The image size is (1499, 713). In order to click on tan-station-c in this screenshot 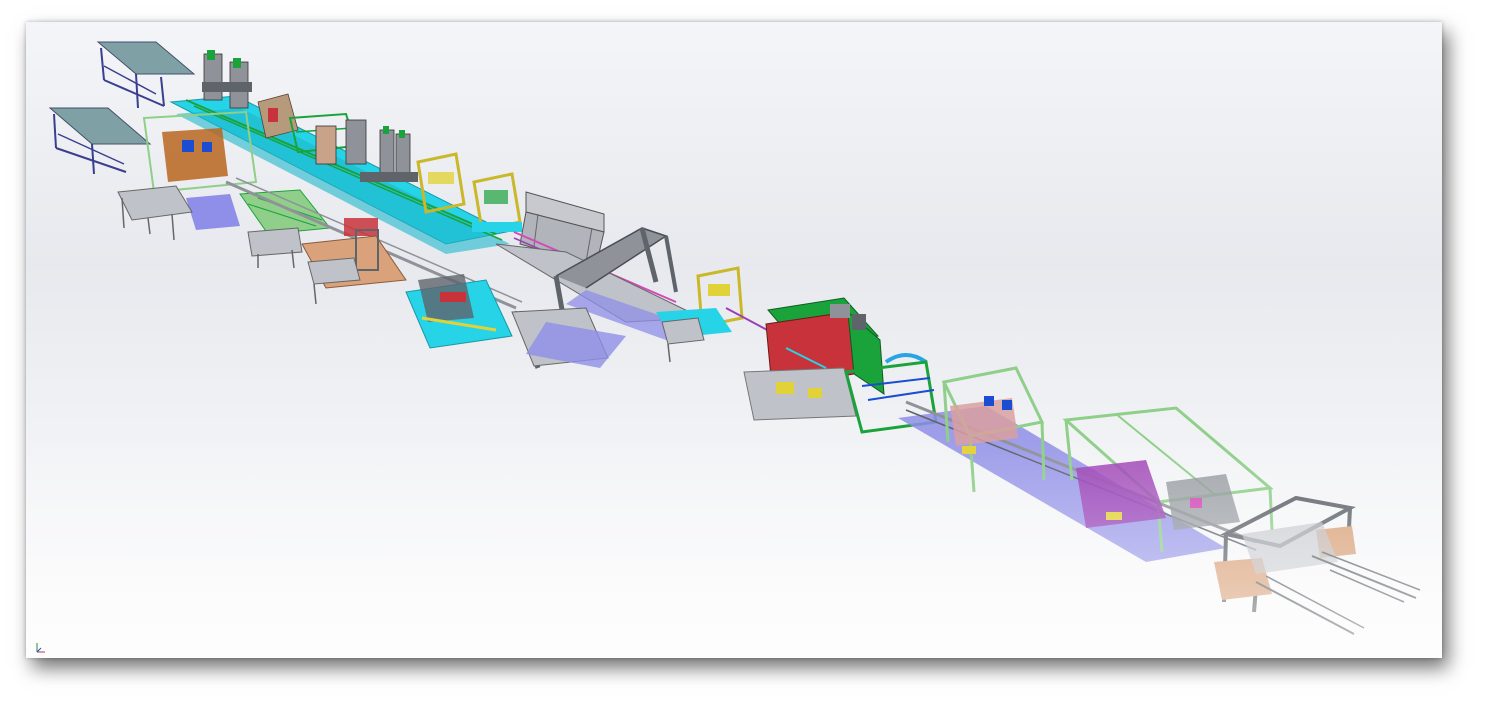, I will do `click(354, 261)`.